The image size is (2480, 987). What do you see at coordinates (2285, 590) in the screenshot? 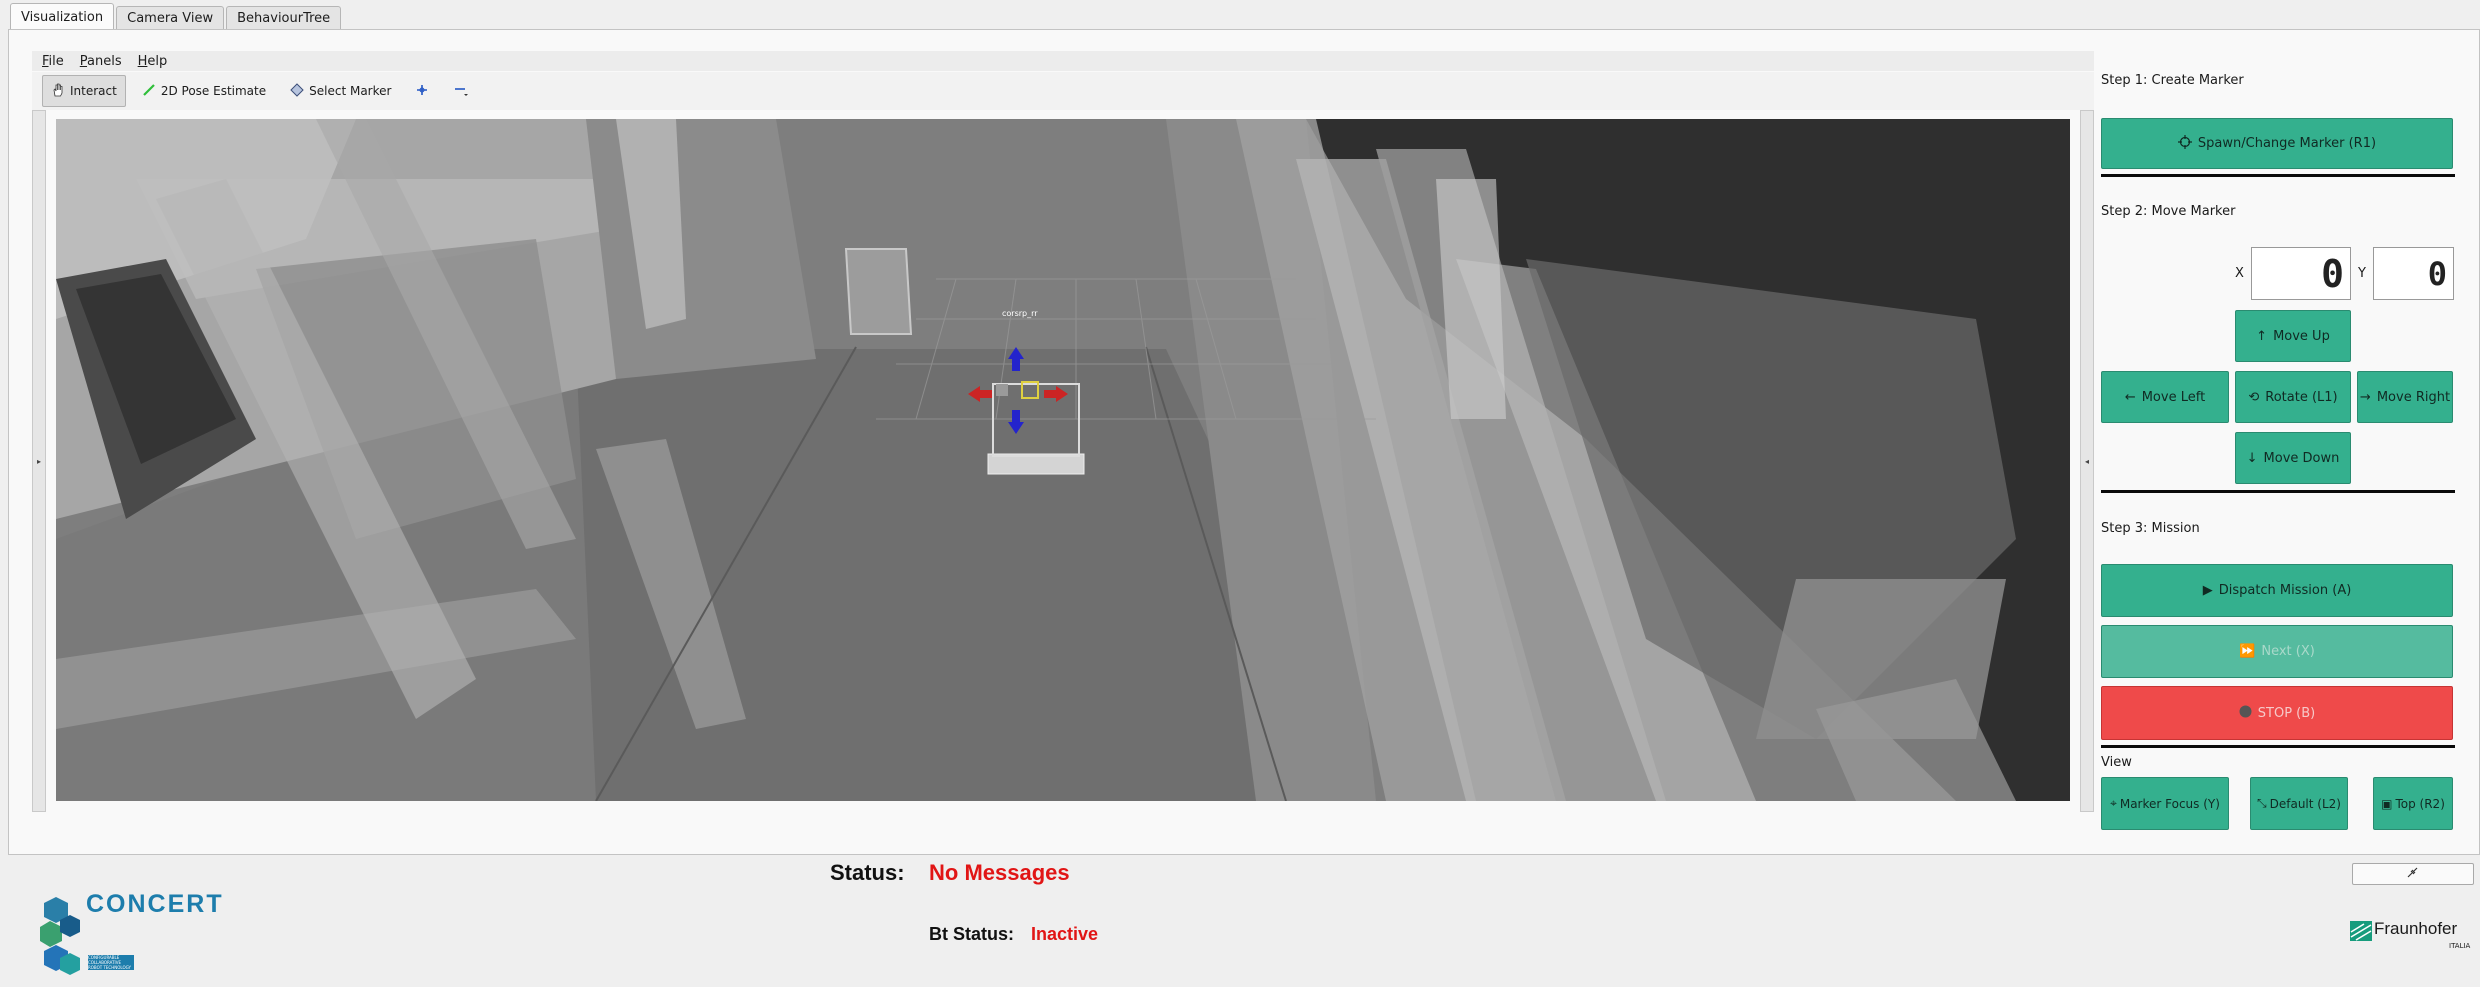
I see `dispatch-mission-label: Dispatch Mission (A)` at bounding box center [2285, 590].